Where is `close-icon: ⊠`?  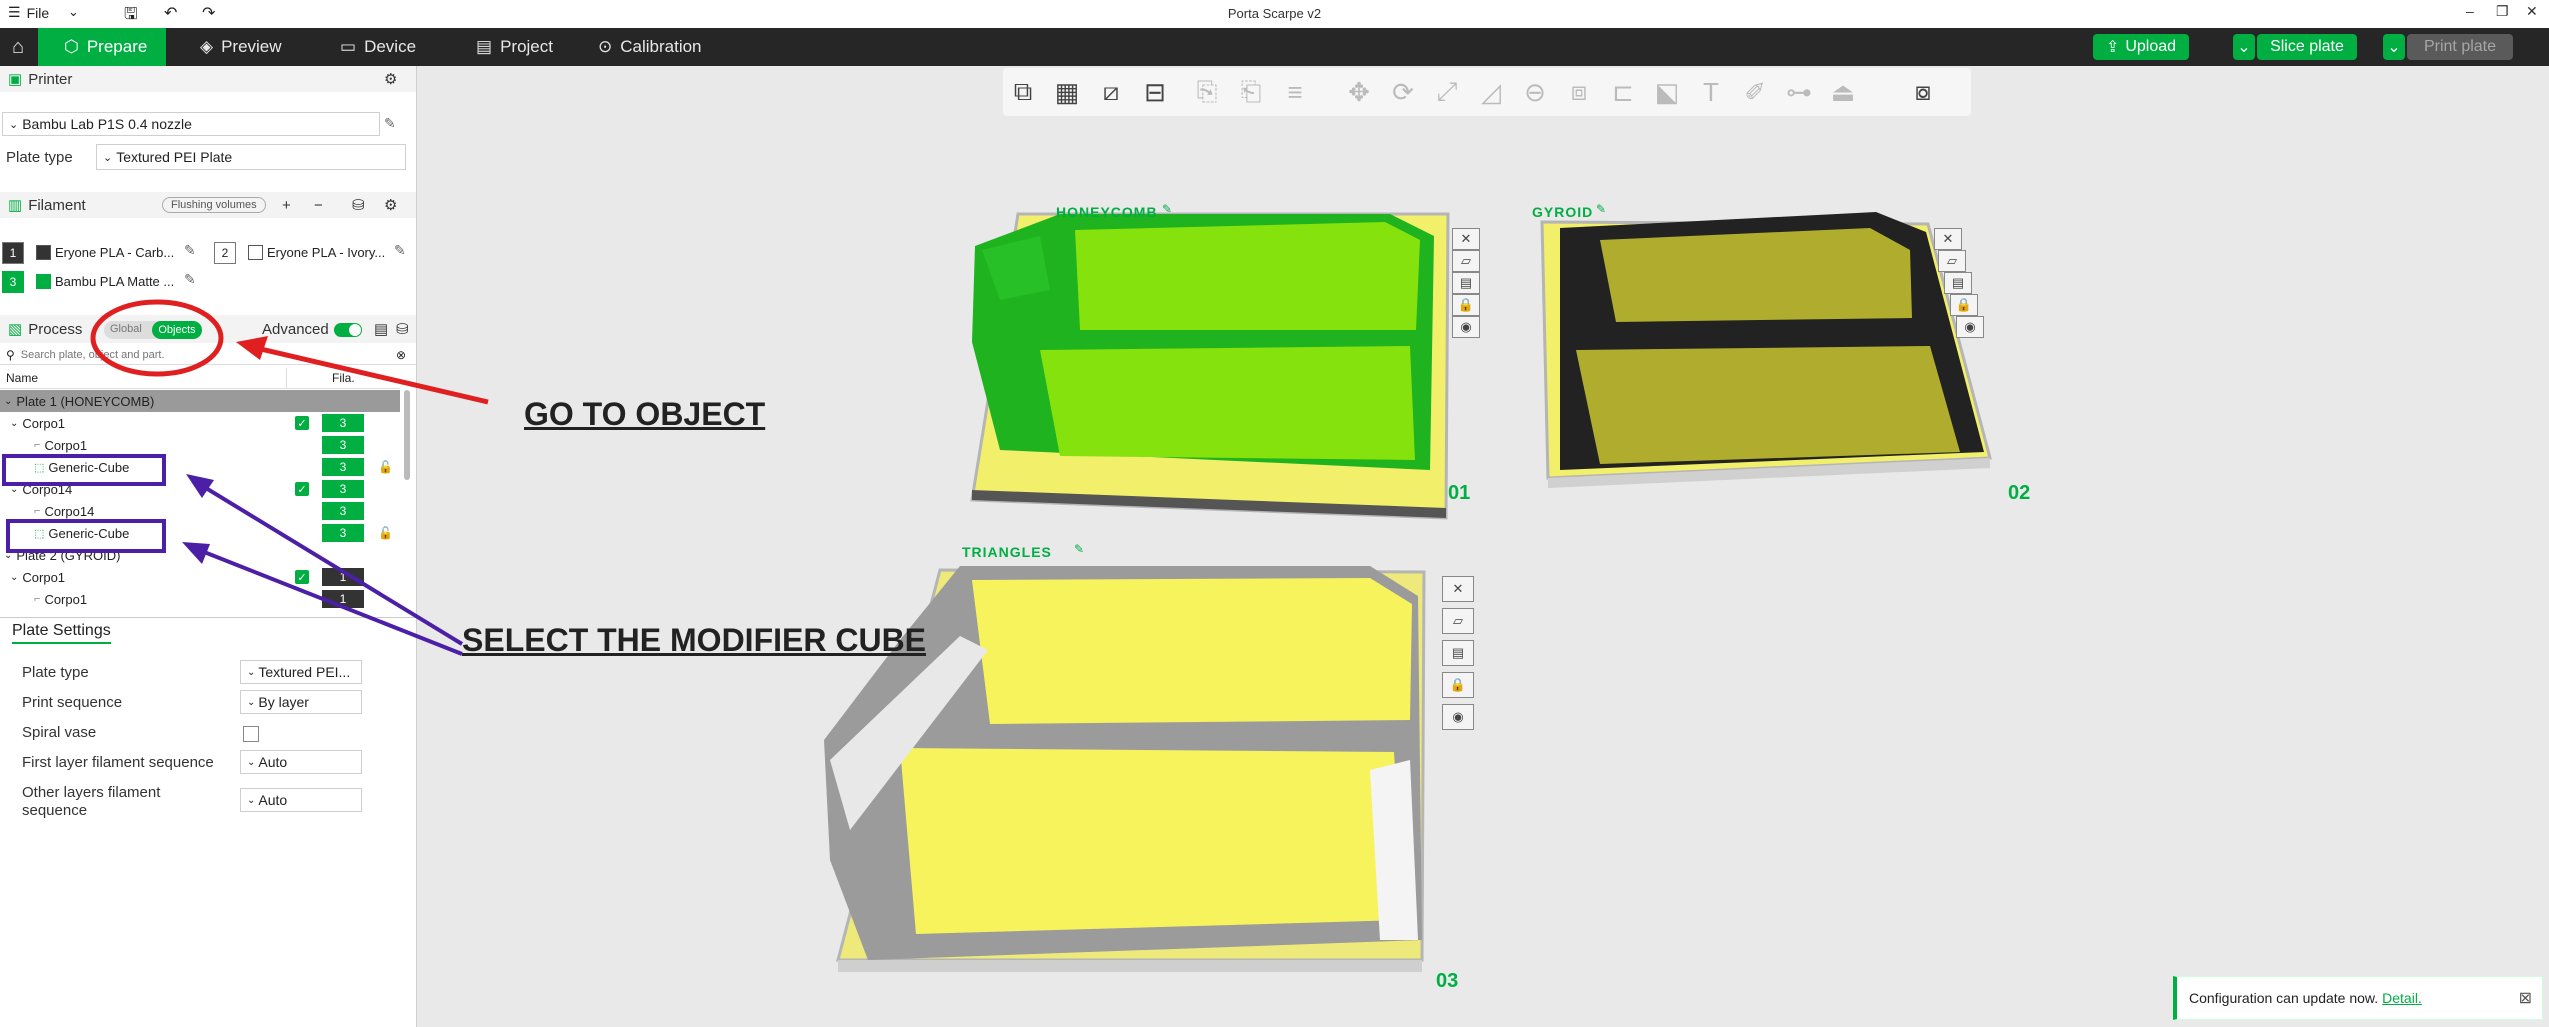
close-icon: ⊠ is located at coordinates (2525, 998).